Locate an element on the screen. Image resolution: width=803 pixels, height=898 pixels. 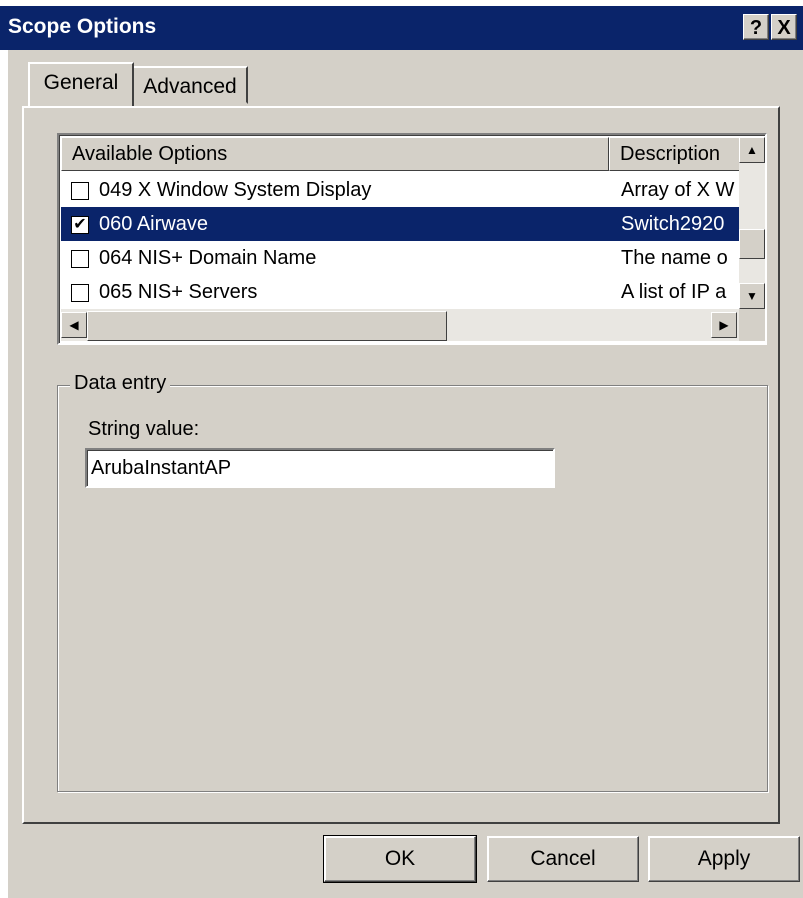
option-name: 064 NIS+ Domain Name is located at coordinates (208, 258).